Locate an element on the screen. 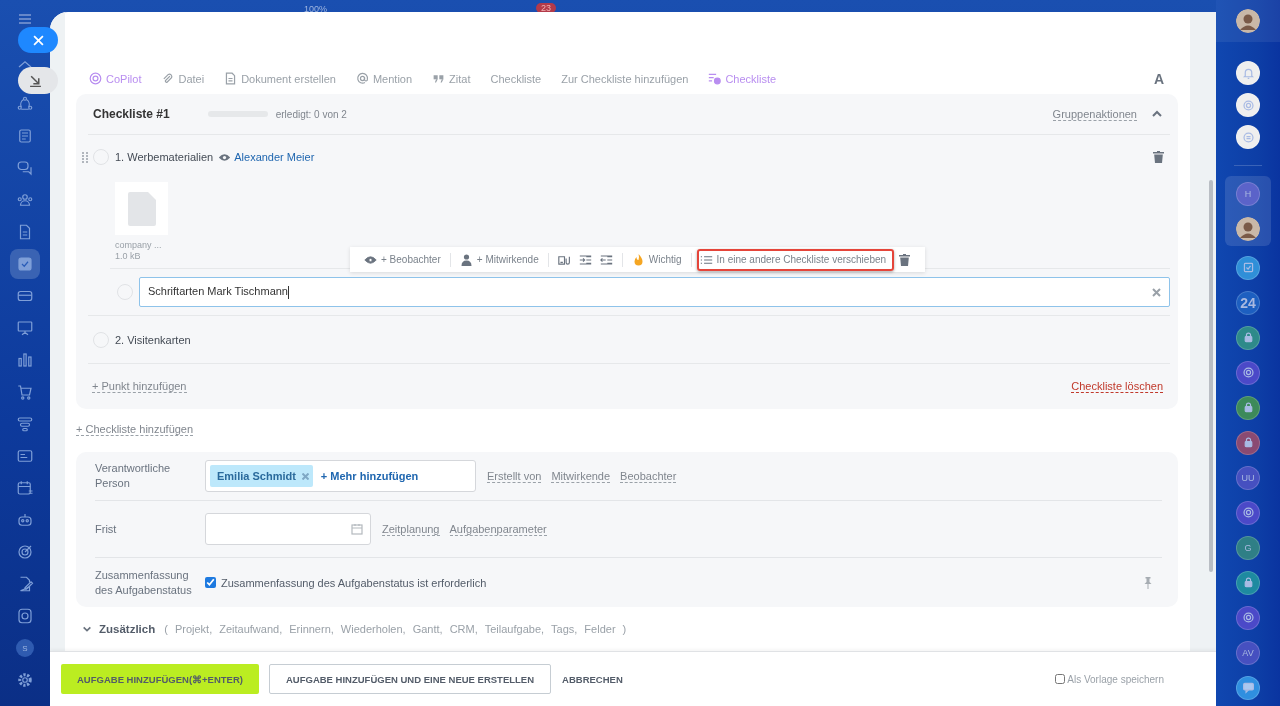  person-field: Emilia Schmidt + Mehr hinzufügen is located at coordinates (340, 476).